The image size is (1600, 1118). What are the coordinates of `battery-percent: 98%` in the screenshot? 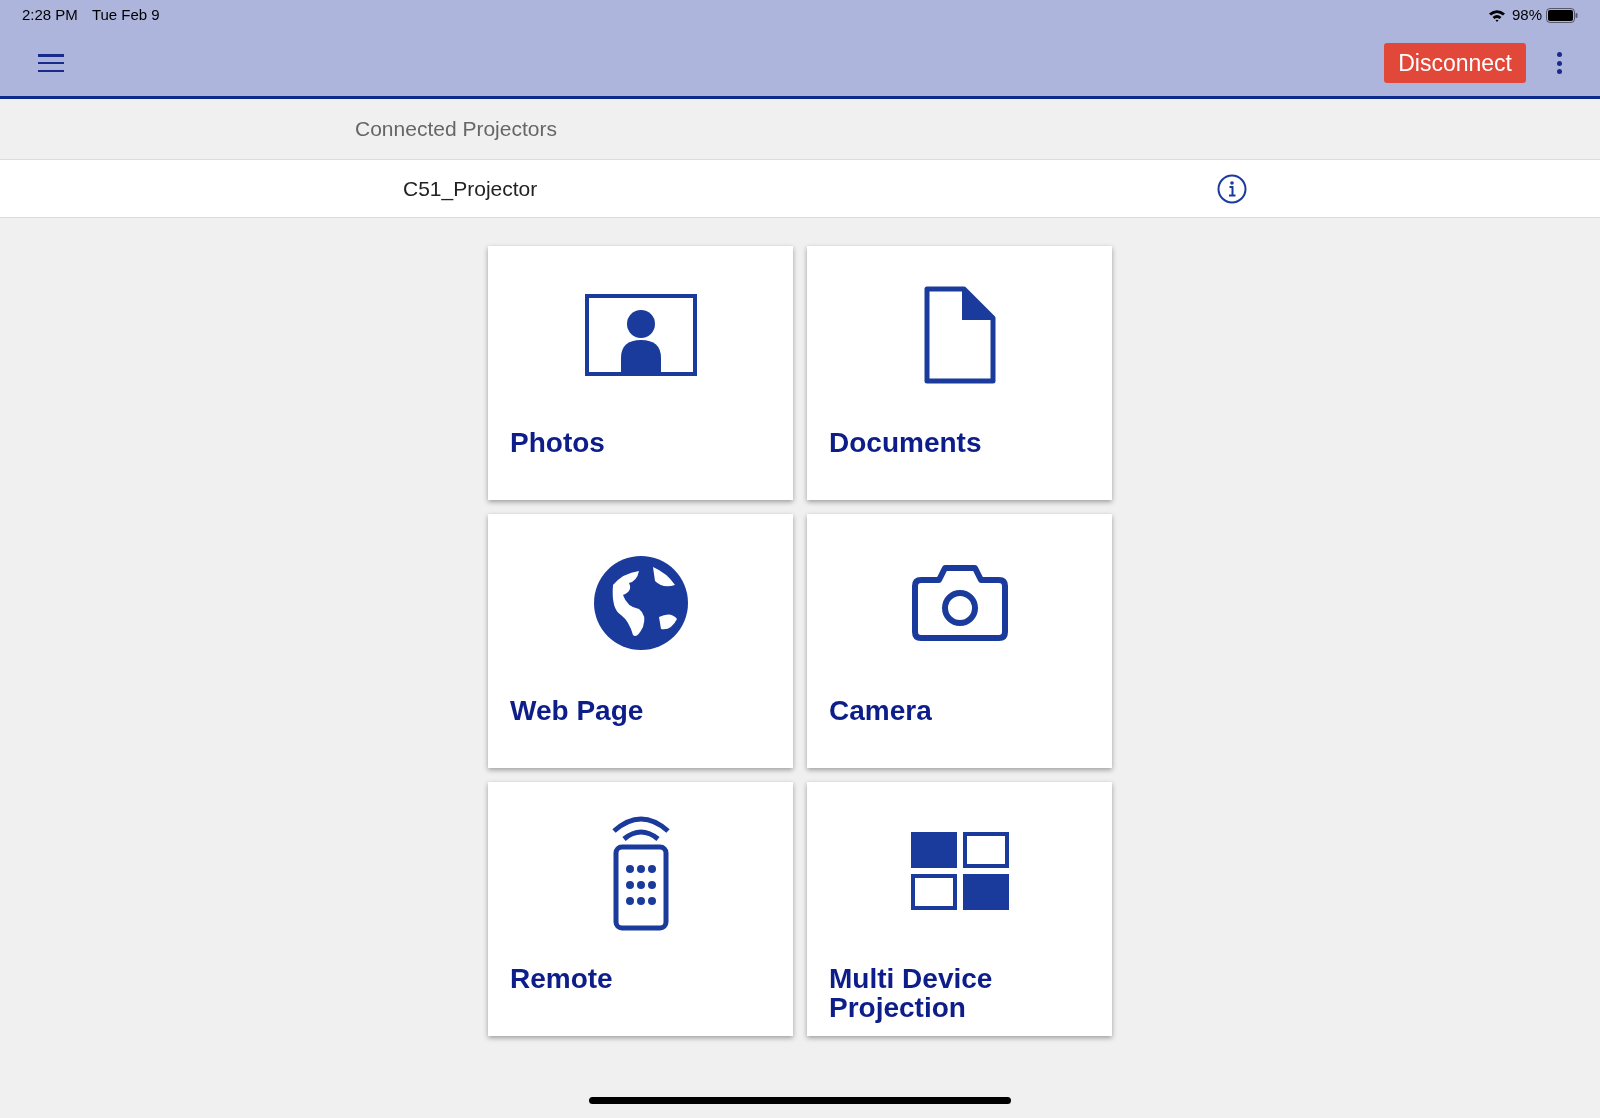 It's located at (1526, 14).